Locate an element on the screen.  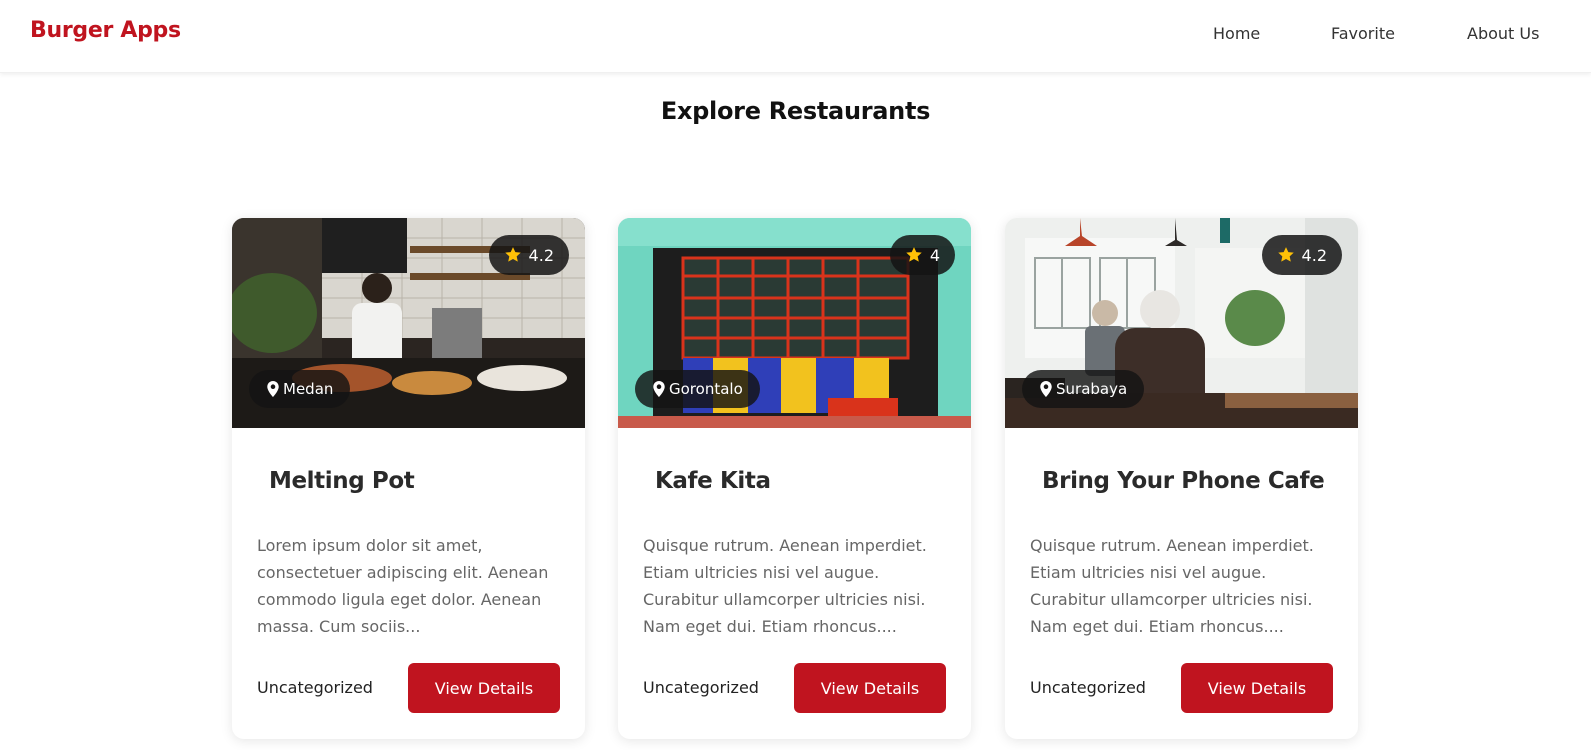
nav-link-about-us: About Us is located at coordinates (1503, 33).